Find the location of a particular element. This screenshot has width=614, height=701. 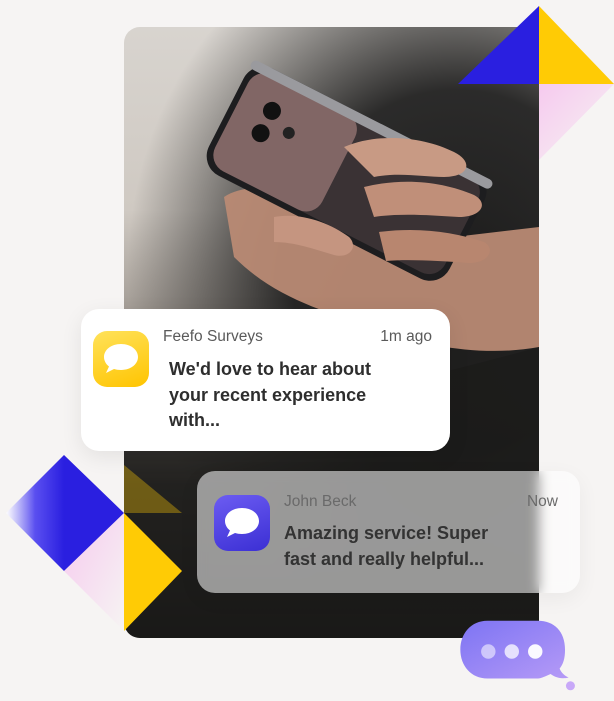

blue-diamond-right-shape is located at coordinates (94, 513).